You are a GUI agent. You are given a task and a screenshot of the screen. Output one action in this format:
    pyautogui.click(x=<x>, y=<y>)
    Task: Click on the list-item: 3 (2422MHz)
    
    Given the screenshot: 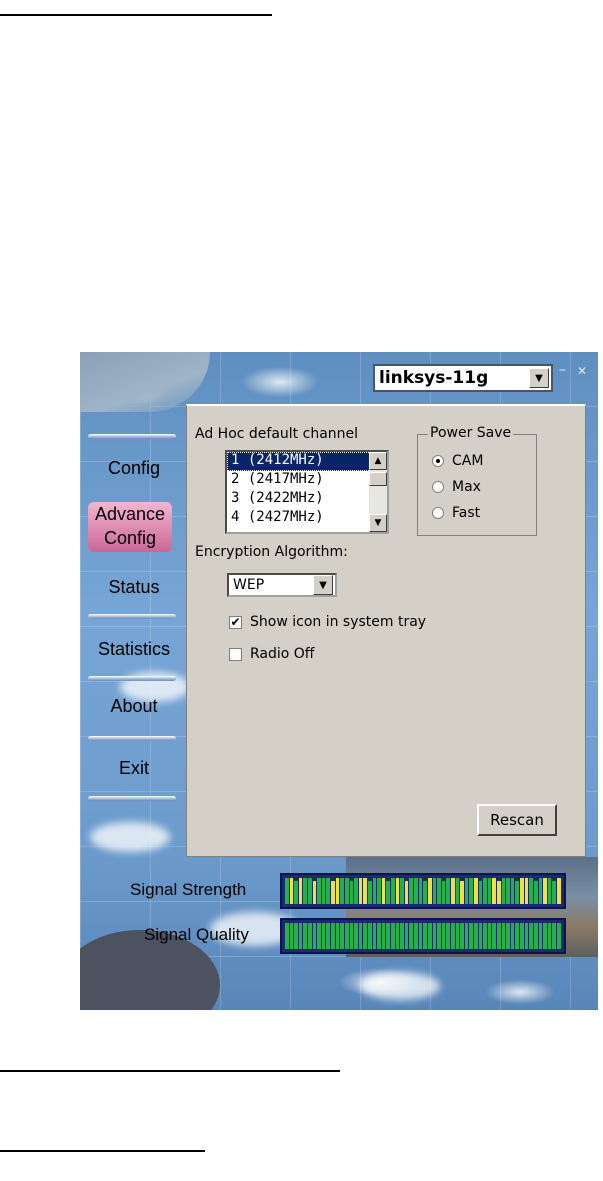 What is the action you would take?
    pyautogui.click(x=307, y=499)
    